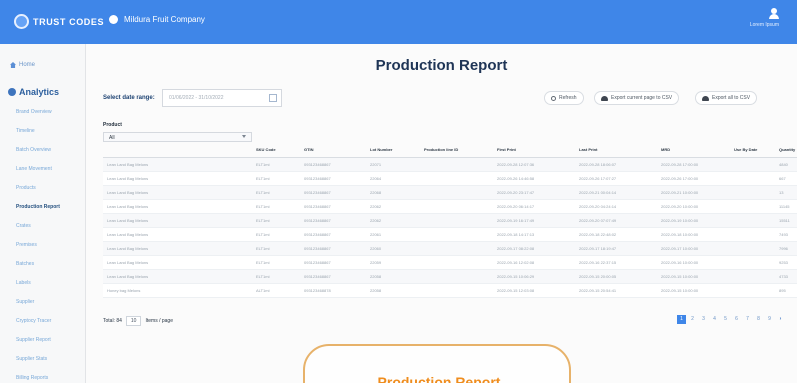 This screenshot has height=383, width=797. What do you see at coordinates (59, 21) in the screenshot?
I see `brand: TRUST CODES` at bounding box center [59, 21].